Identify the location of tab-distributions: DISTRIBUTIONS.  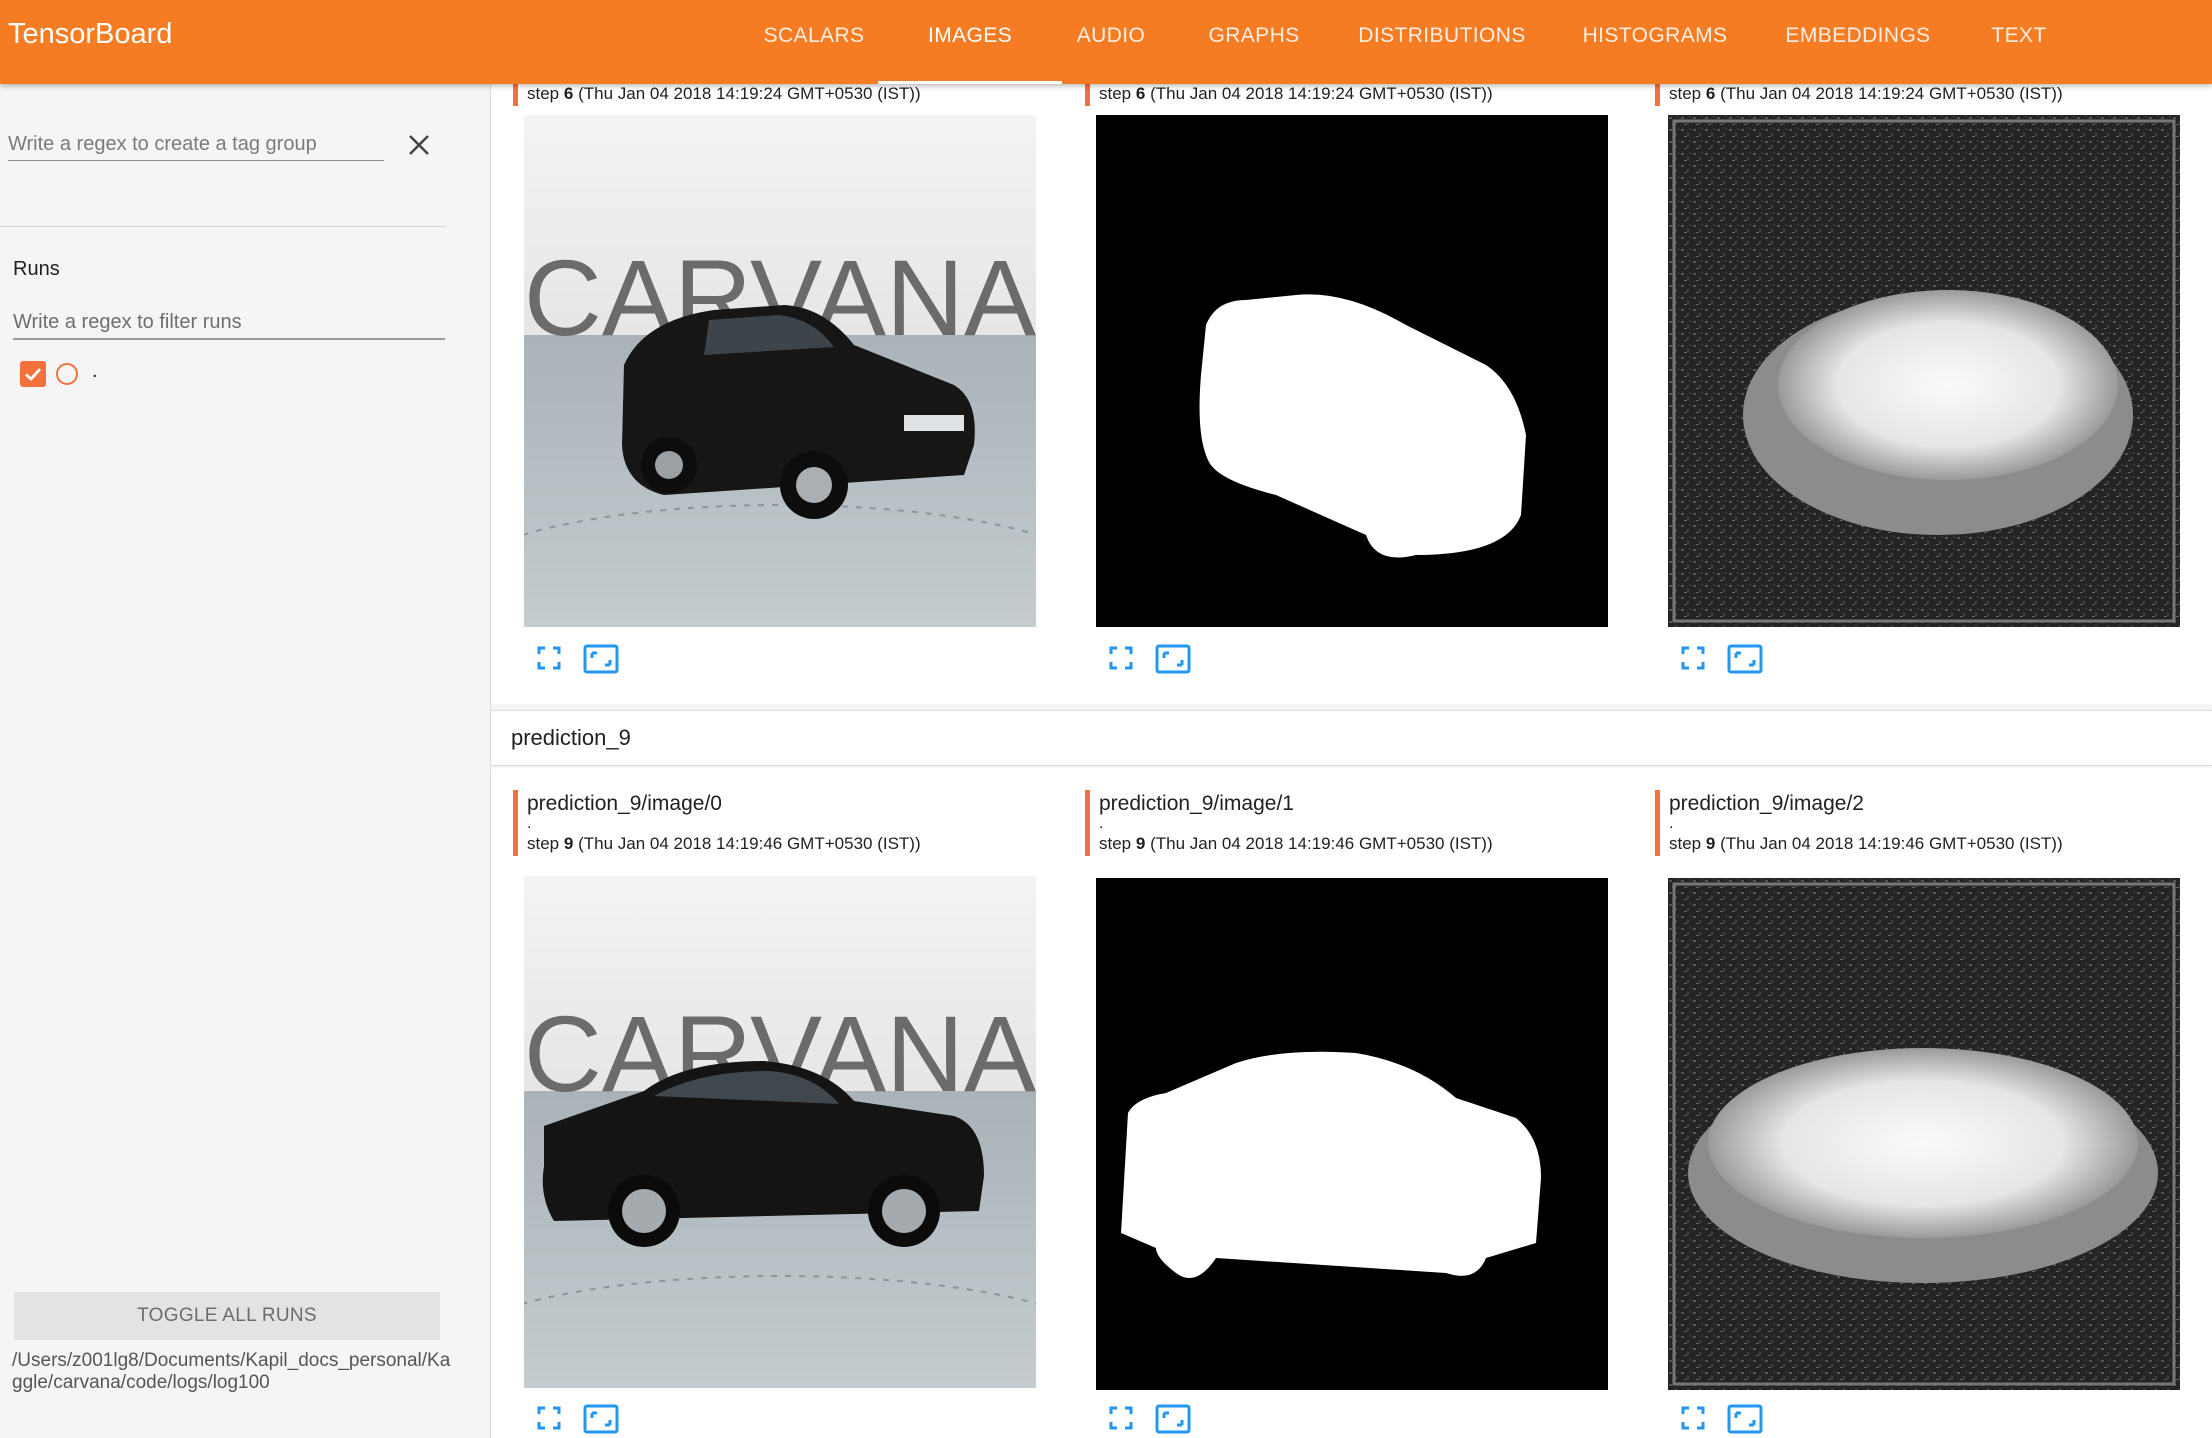
(1441, 42).